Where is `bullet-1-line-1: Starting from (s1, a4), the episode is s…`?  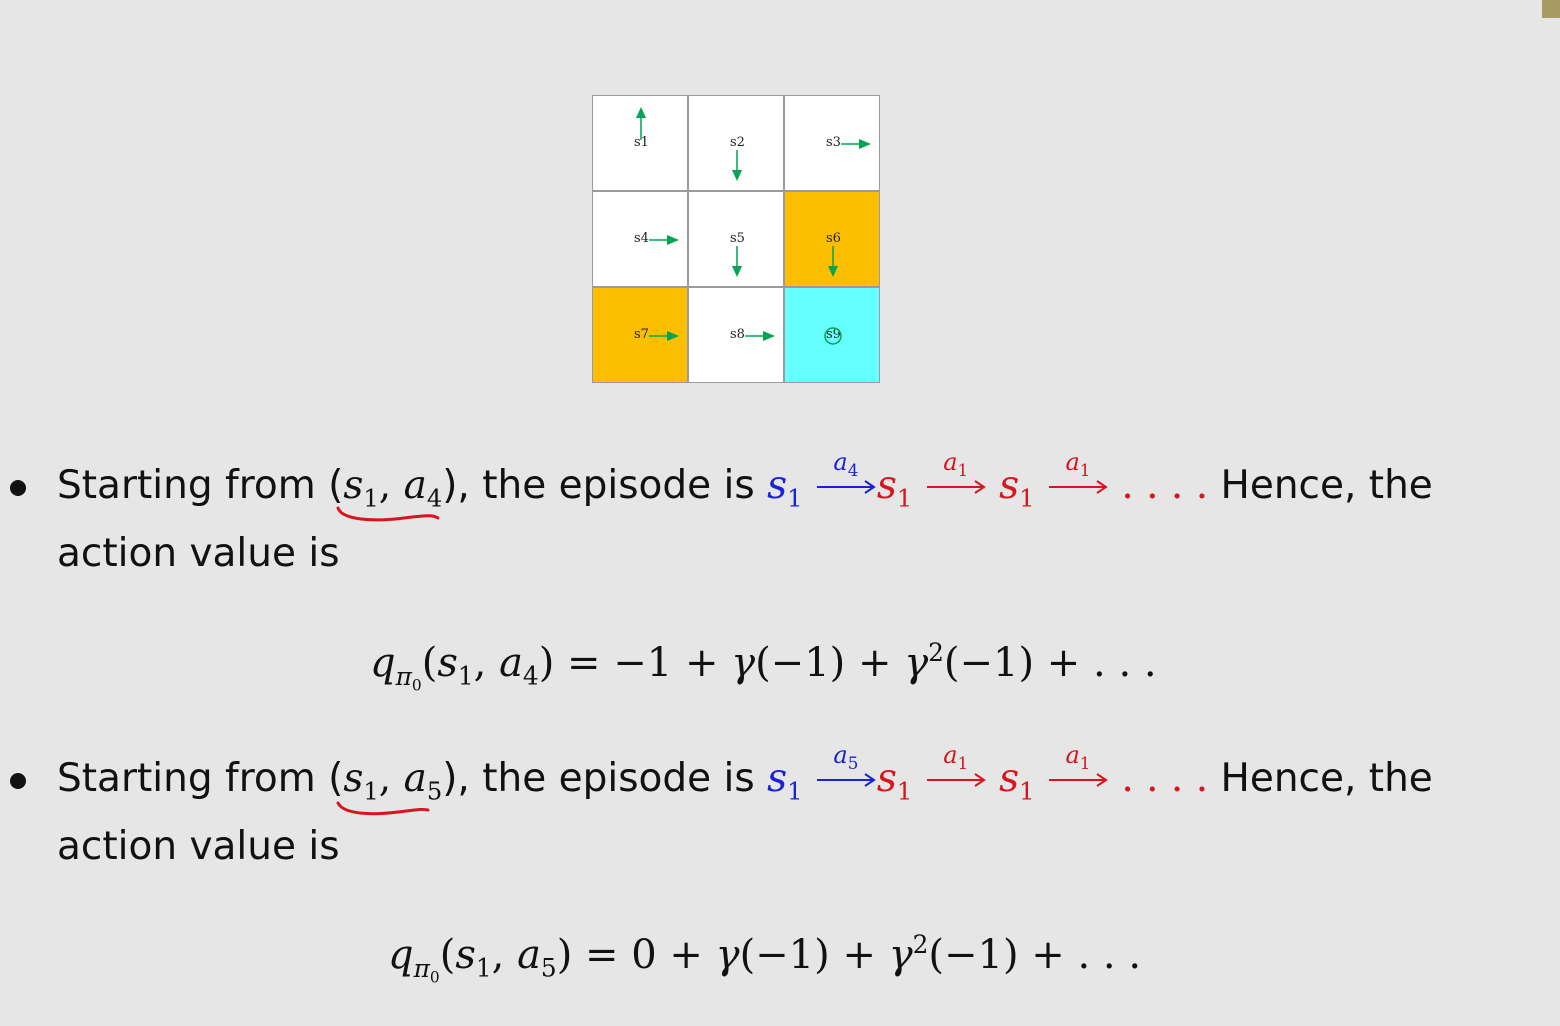 bullet-1-line-1: Starting from (s1, a4), the episode is s… is located at coordinates (745, 481).